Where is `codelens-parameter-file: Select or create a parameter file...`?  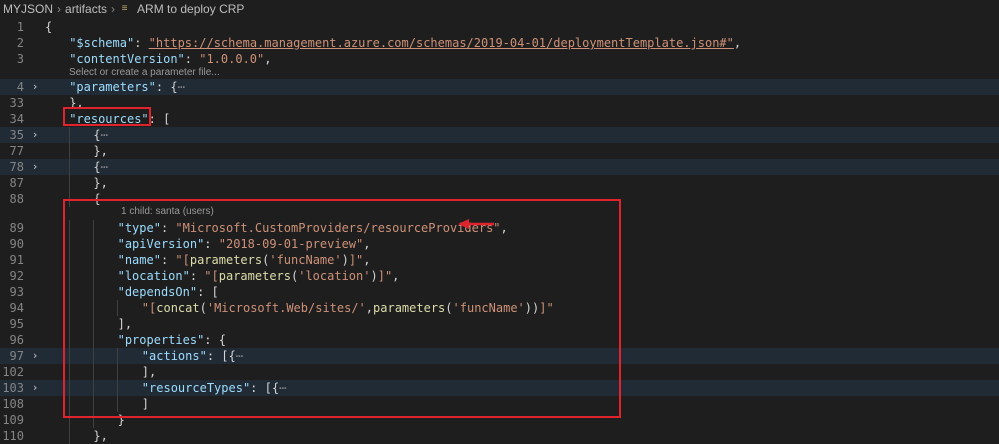 codelens-parameter-file: Select or create a parameter file... is located at coordinates (144, 73).